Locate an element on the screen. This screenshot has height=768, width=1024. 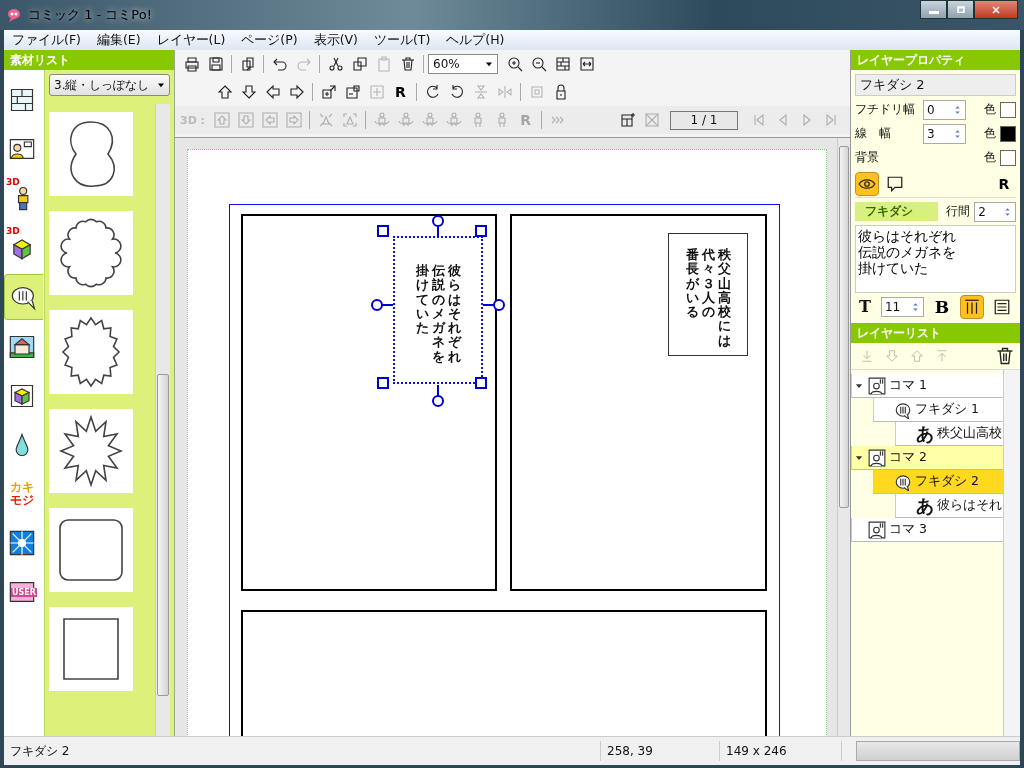
zoom-dropdown: 60% is located at coordinates (463, 64).